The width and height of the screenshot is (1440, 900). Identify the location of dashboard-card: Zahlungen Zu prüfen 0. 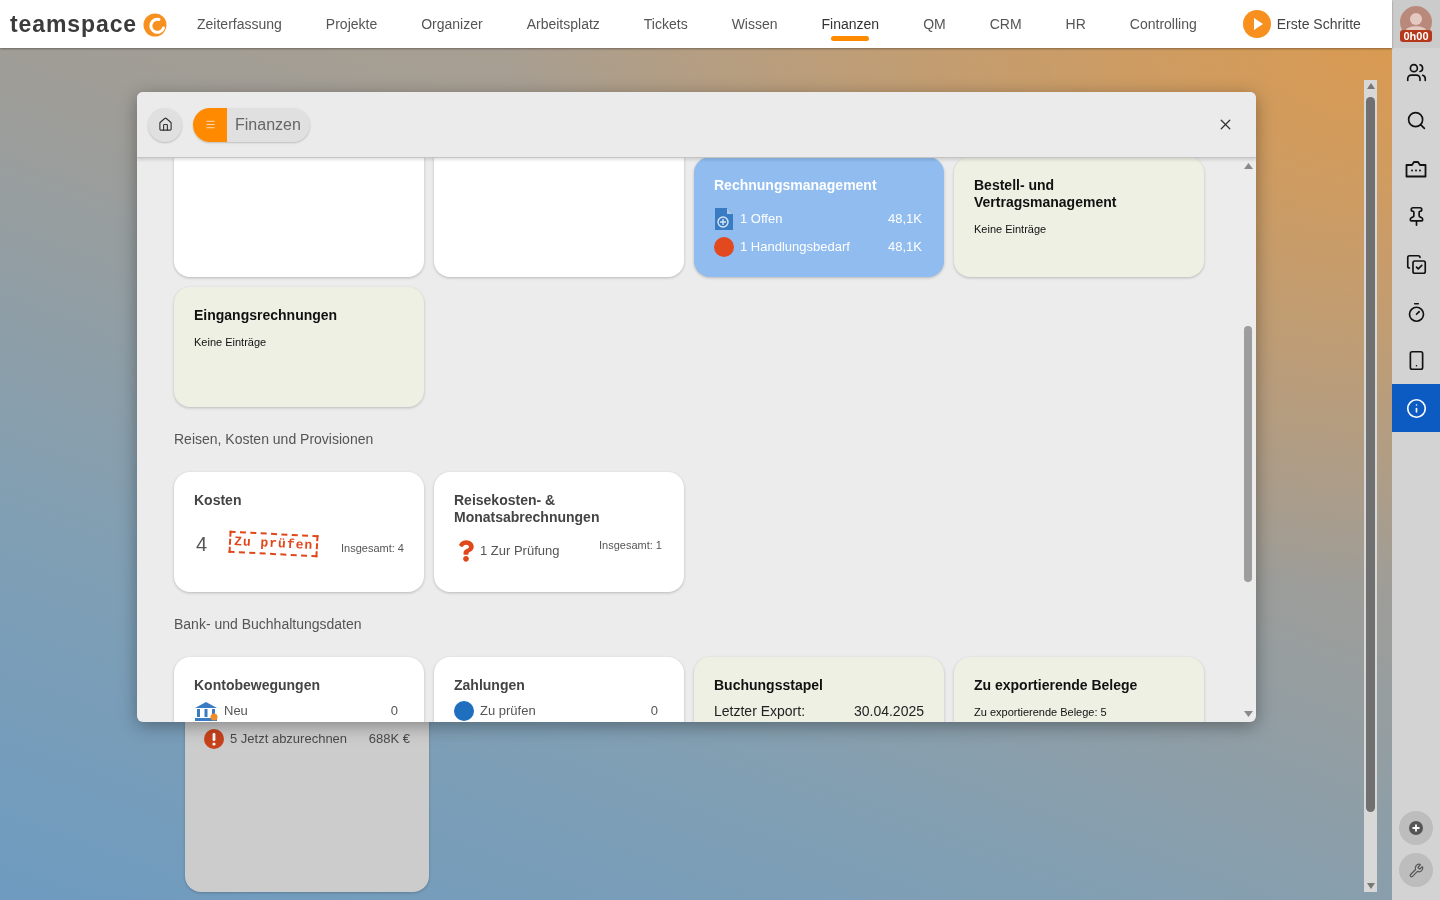
(559, 689).